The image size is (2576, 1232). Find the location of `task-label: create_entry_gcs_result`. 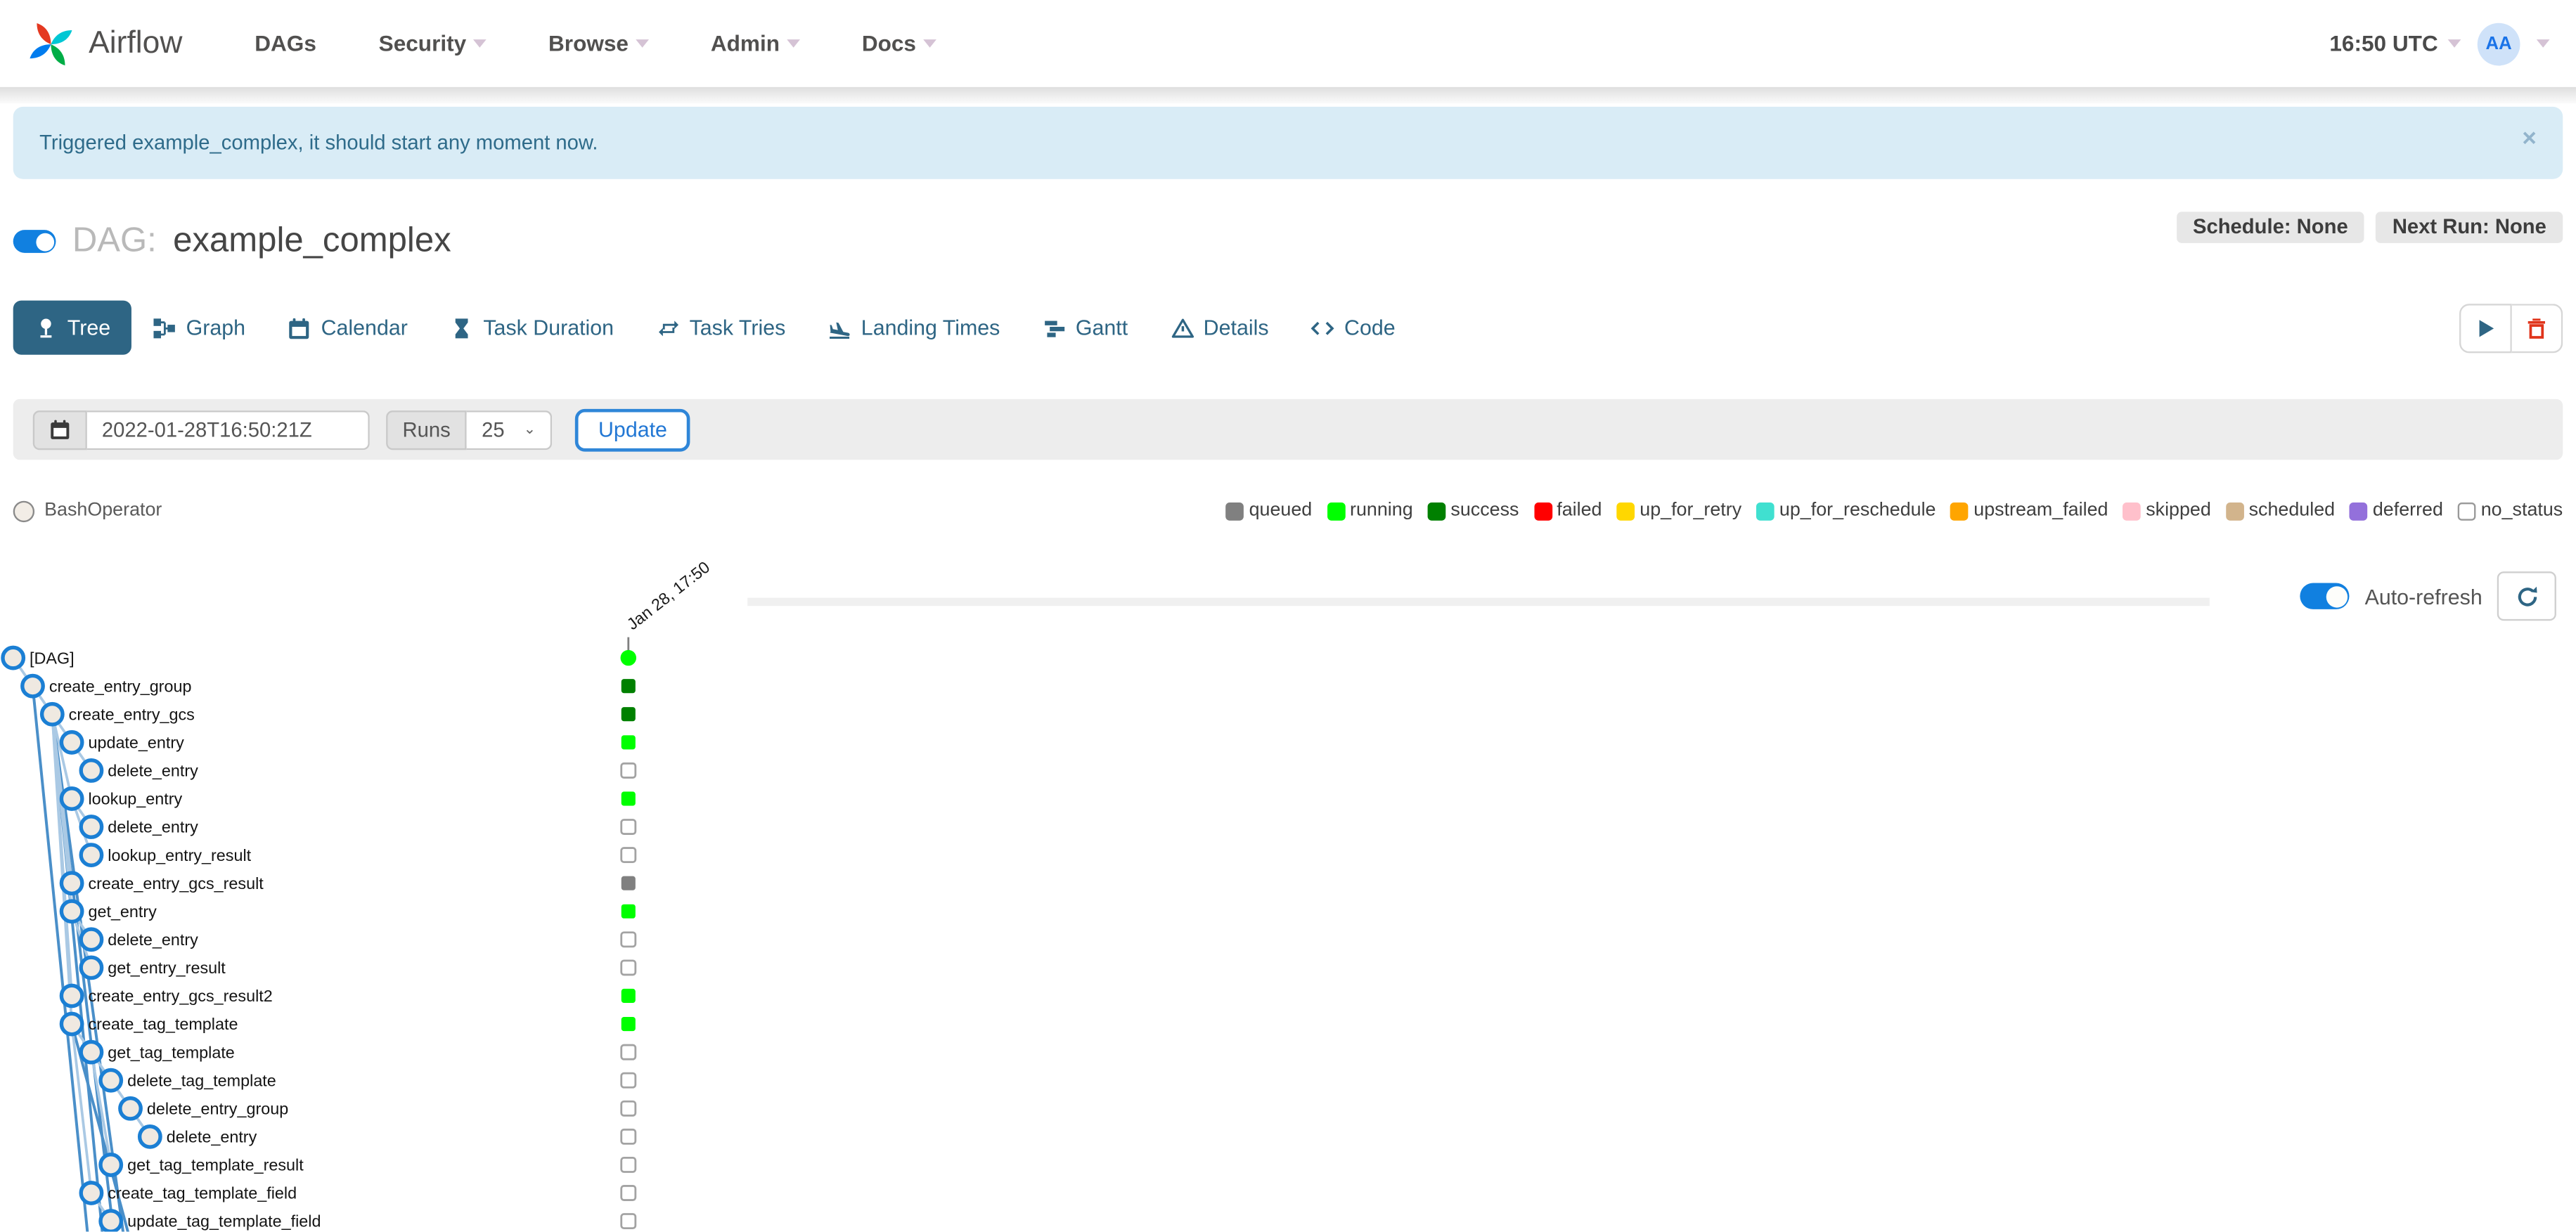

task-label: create_entry_gcs_result is located at coordinates (176, 884).